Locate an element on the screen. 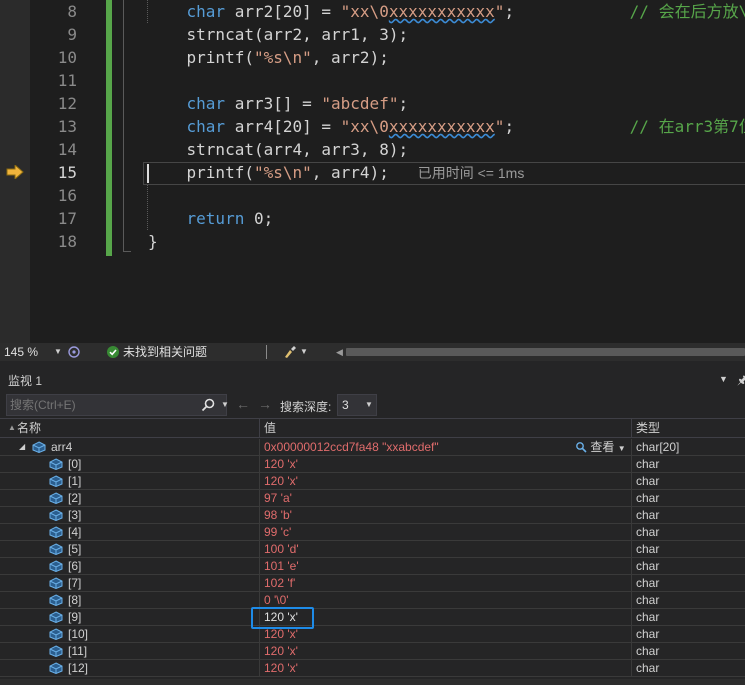 This screenshot has height=685, width=745. search-depth-combo: 3 ▼ is located at coordinates (357, 405).